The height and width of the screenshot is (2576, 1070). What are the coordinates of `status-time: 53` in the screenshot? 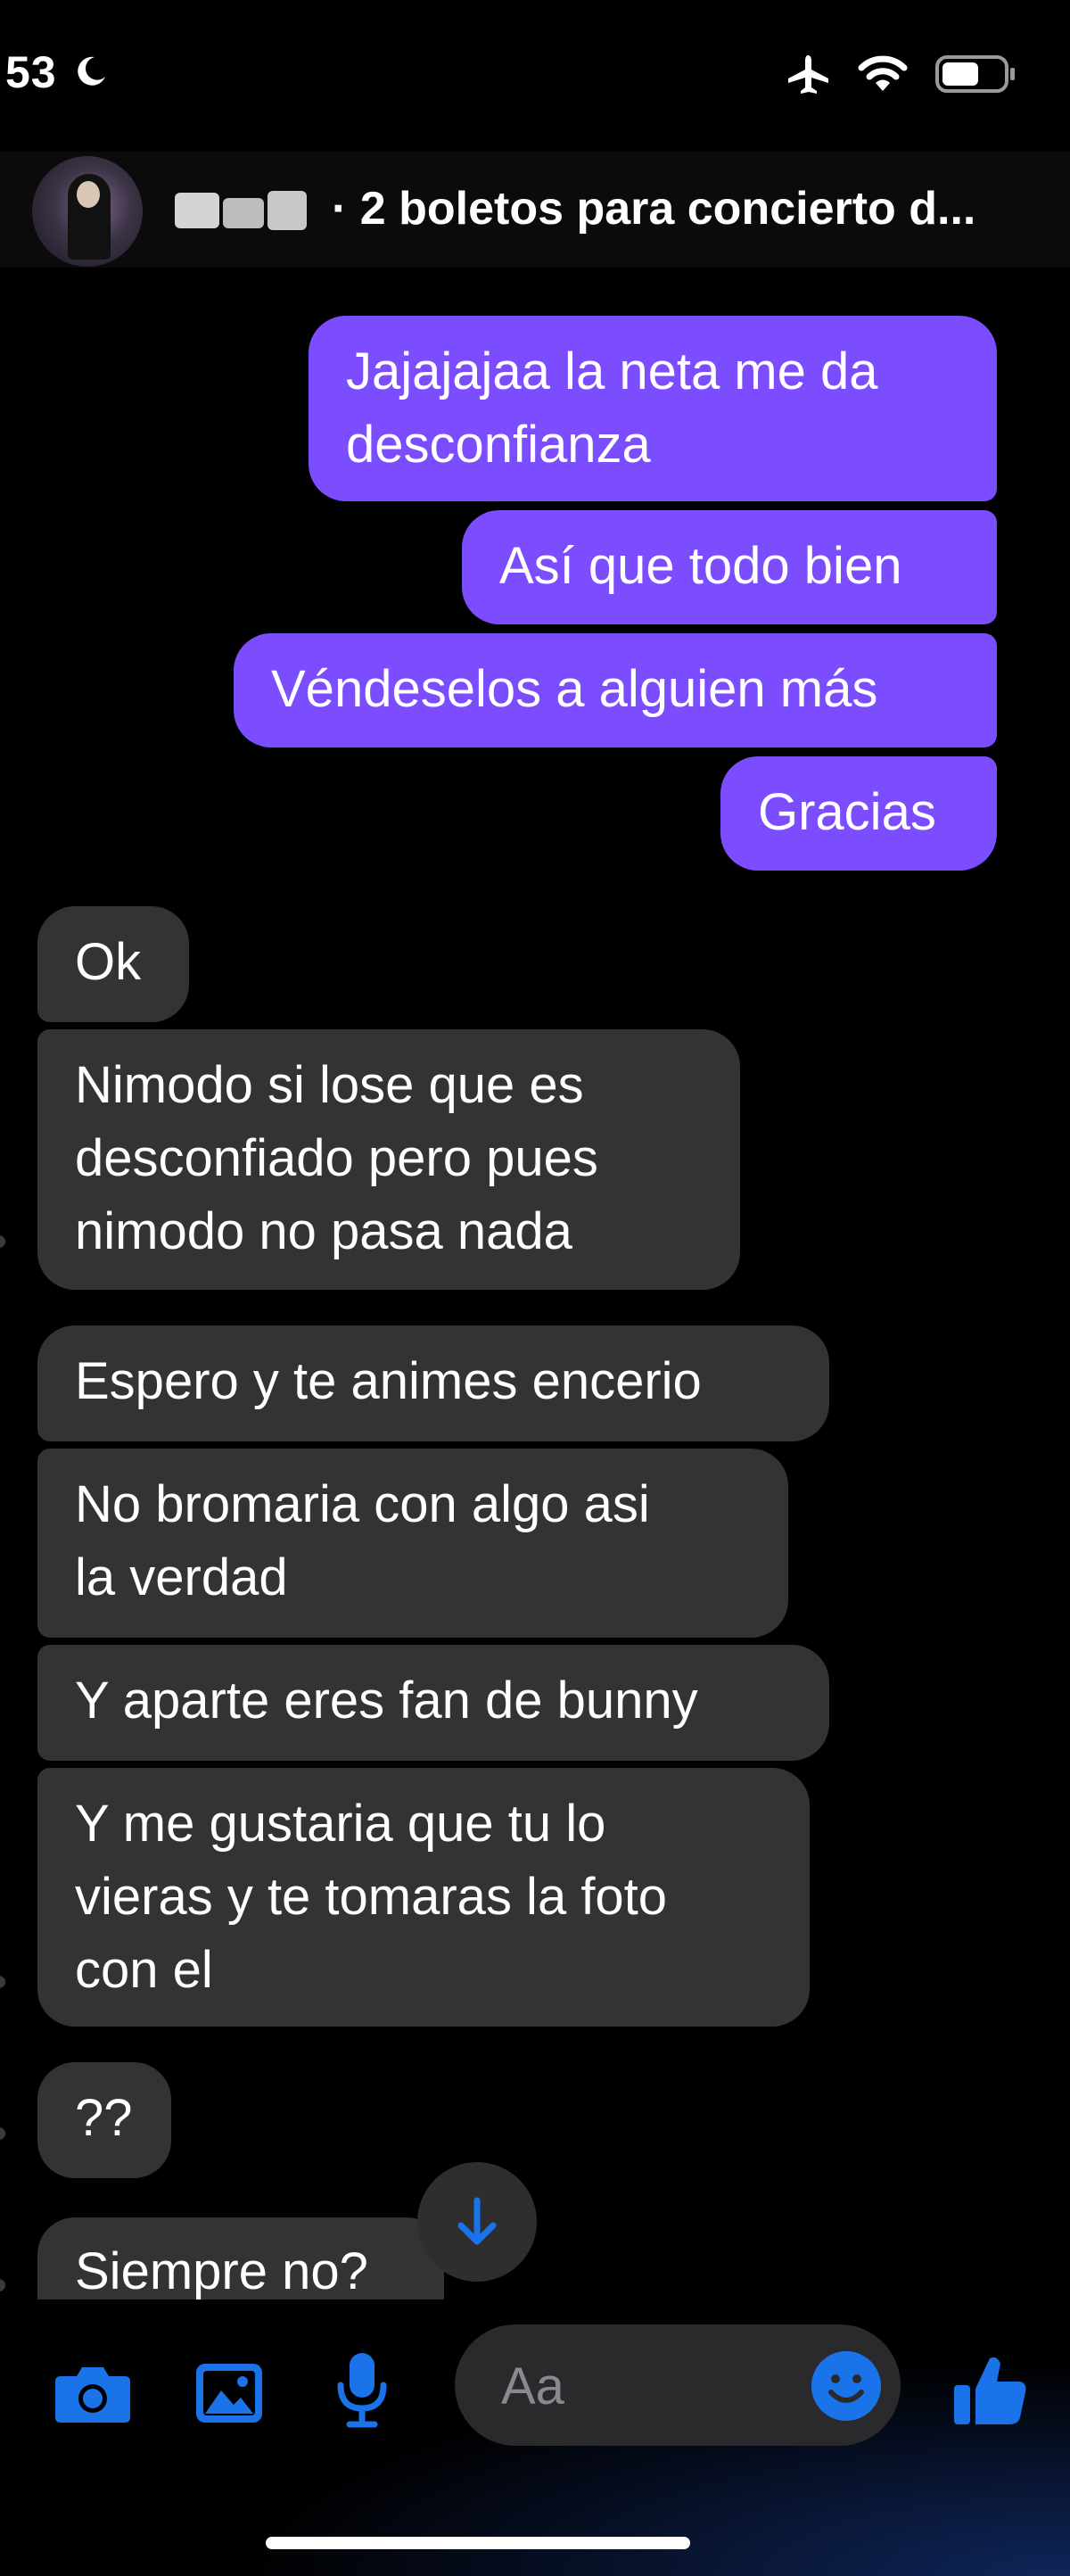 It's located at (31, 72).